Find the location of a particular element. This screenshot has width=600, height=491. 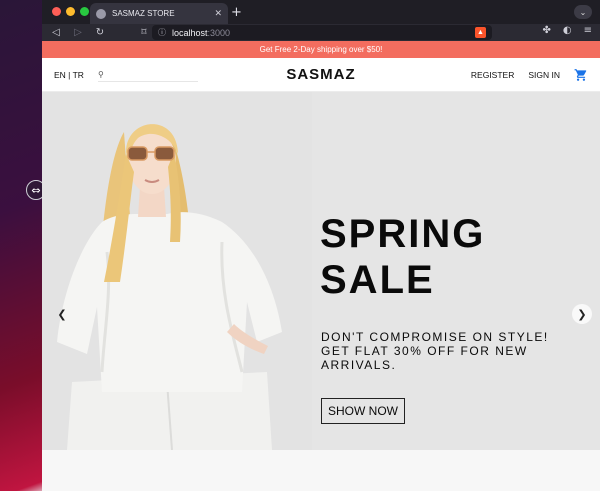

url-port: :3000 is located at coordinates (219, 32).